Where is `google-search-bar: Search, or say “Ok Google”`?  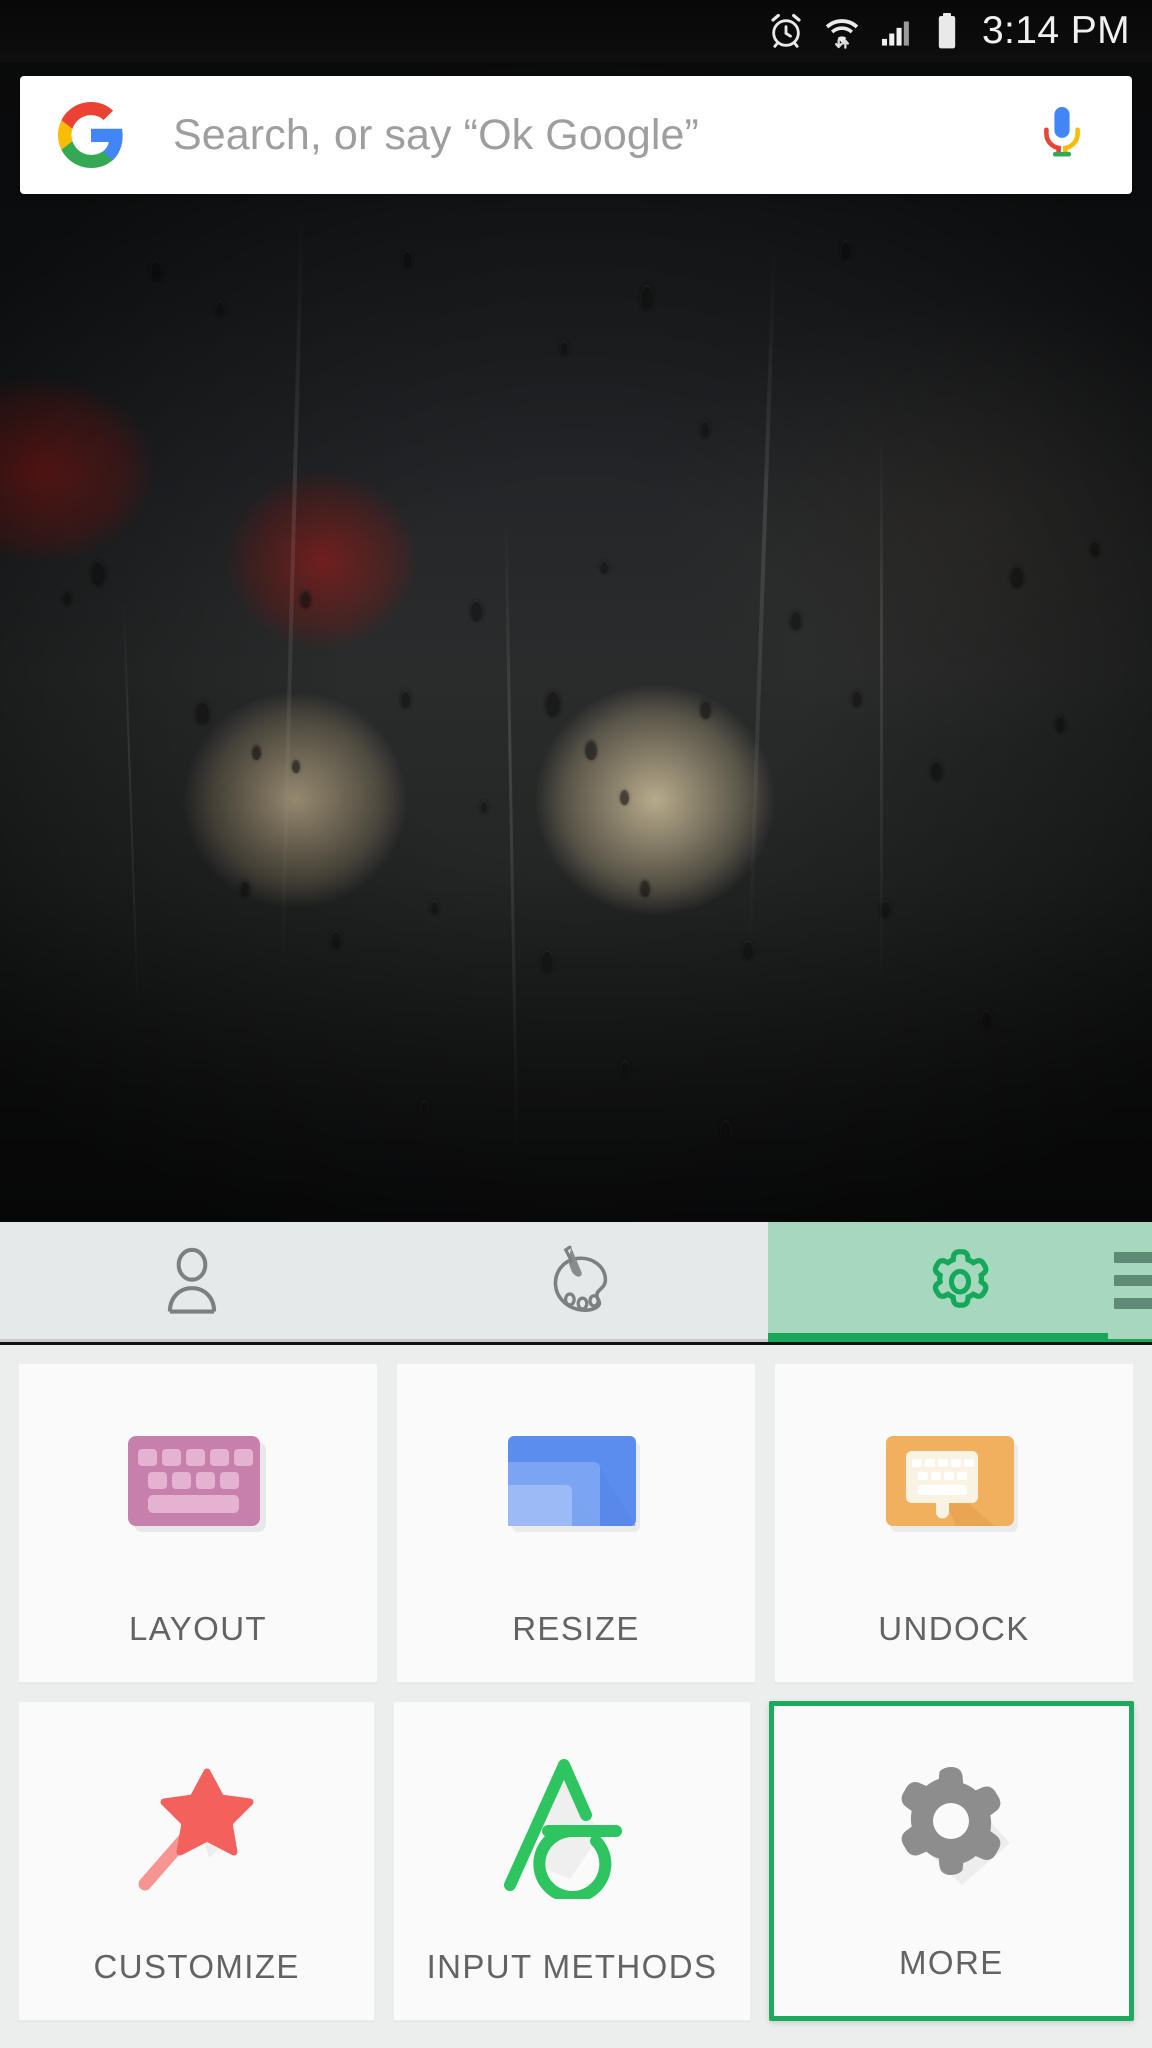 google-search-bar: Search, or say “Ok Google” is located at coordinates (576, 135).